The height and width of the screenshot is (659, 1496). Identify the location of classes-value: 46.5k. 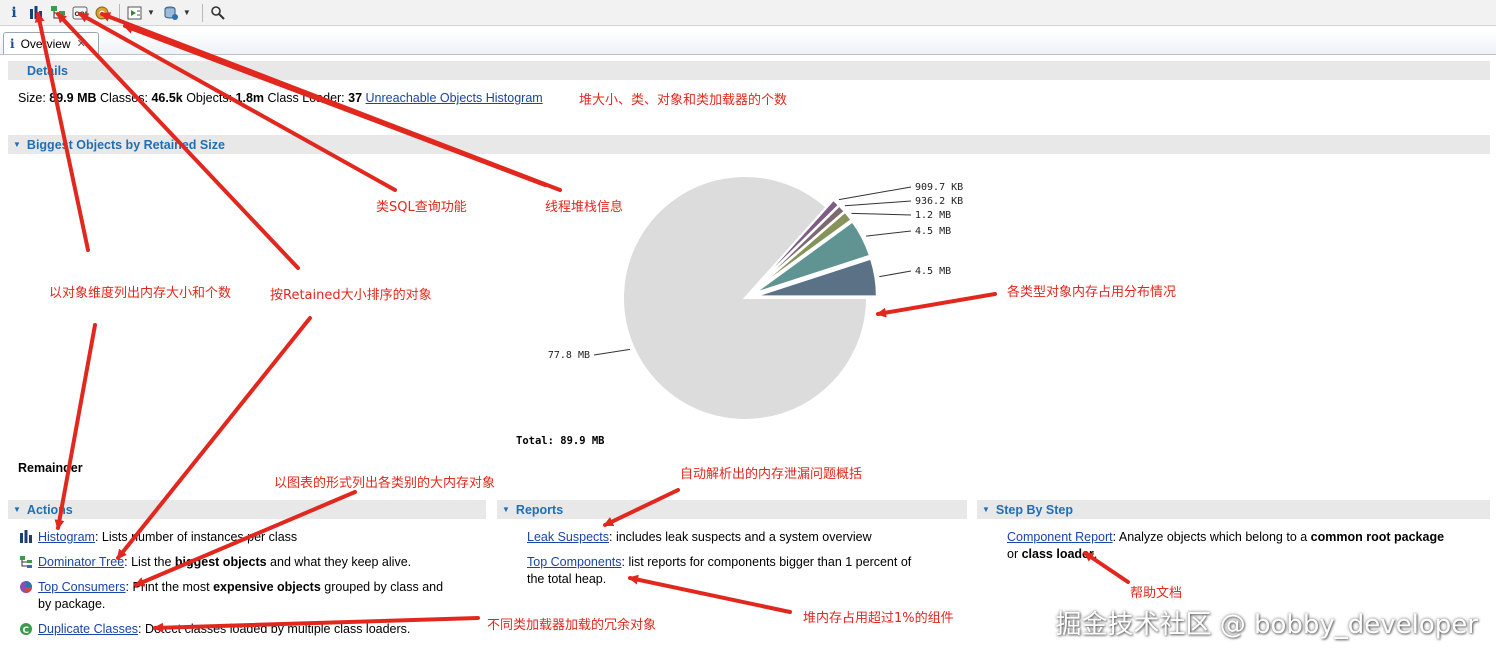
(167, 98).